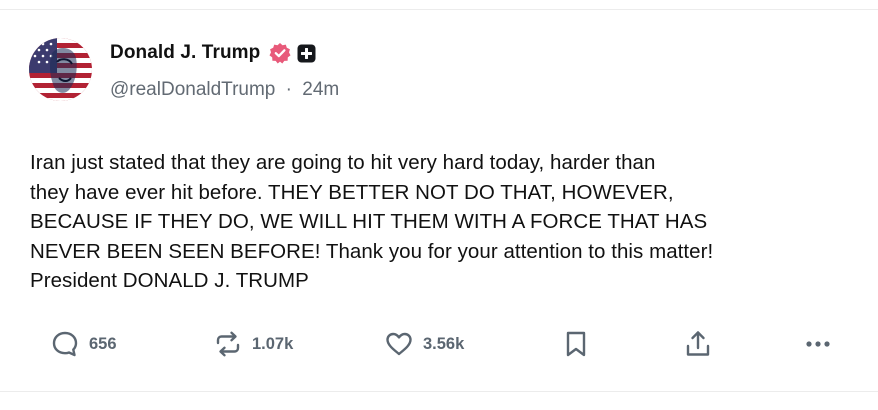  I want to click on bookmark-icon, so click(576, 344).